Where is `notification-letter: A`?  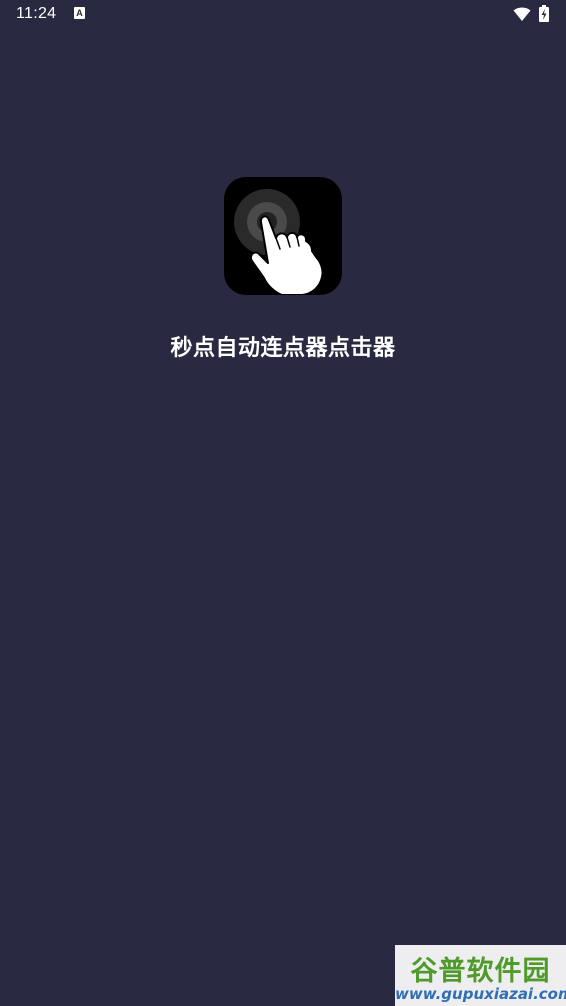 notification-letter: A is located at coordinates (79, 12).